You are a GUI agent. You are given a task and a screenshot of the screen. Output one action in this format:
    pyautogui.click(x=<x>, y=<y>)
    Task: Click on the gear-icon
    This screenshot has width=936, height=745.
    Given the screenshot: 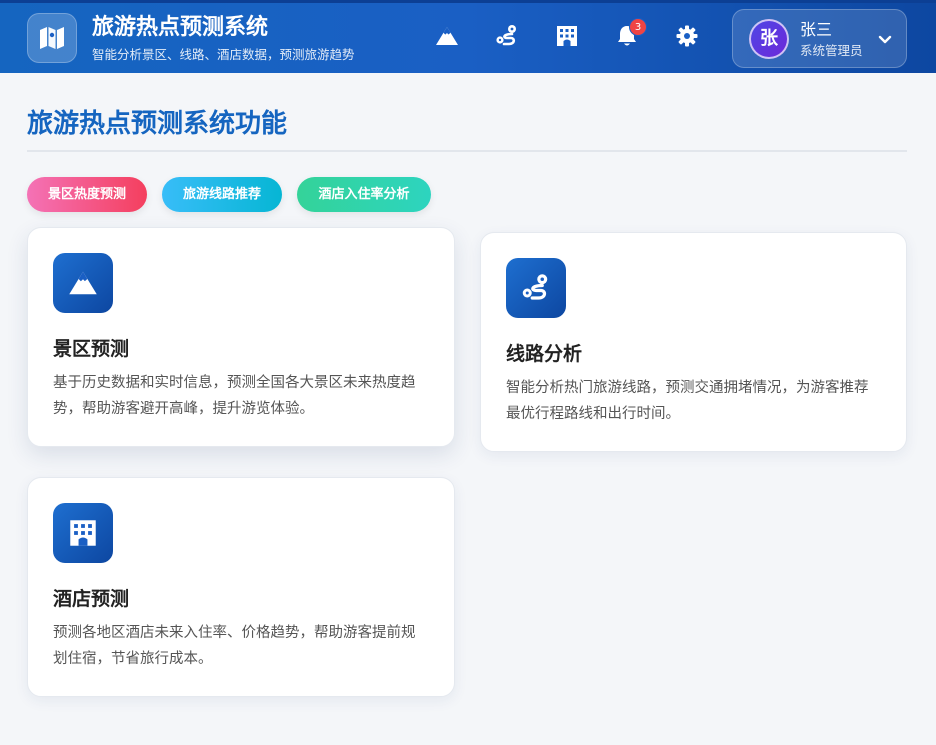 What is the action you would take?
    pyautogui.click(x=687, y=36)
    